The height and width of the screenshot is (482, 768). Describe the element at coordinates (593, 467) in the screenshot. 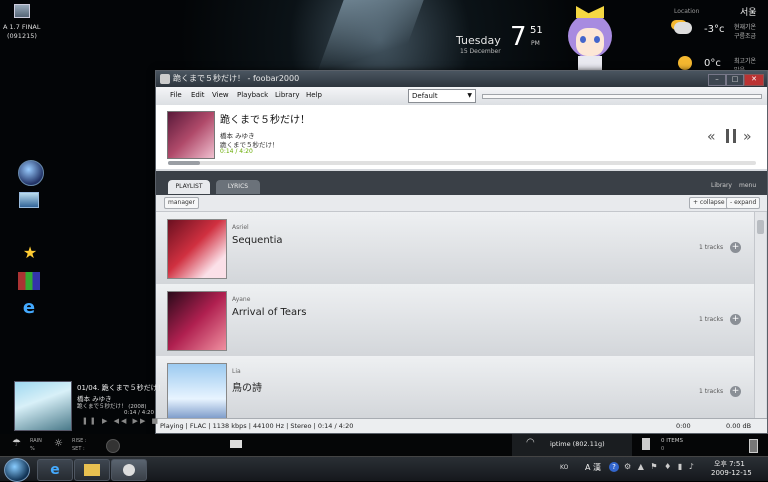

I see `ime-indicator: A 漢` at that location.